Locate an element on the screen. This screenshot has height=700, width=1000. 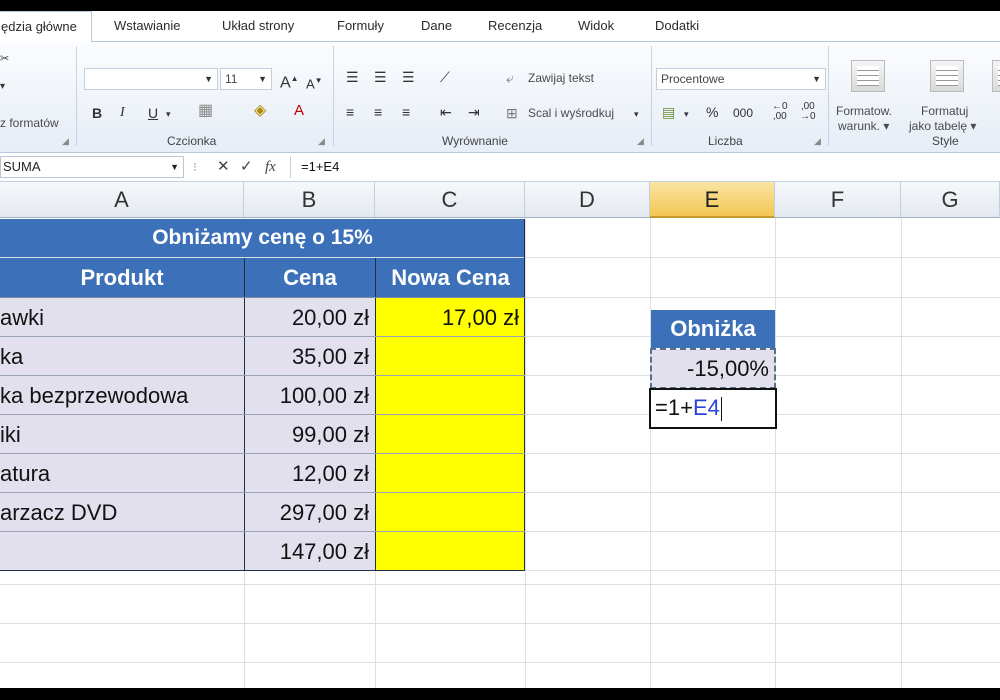
borders-icon: ▦ is located at coordinates (205, 111).